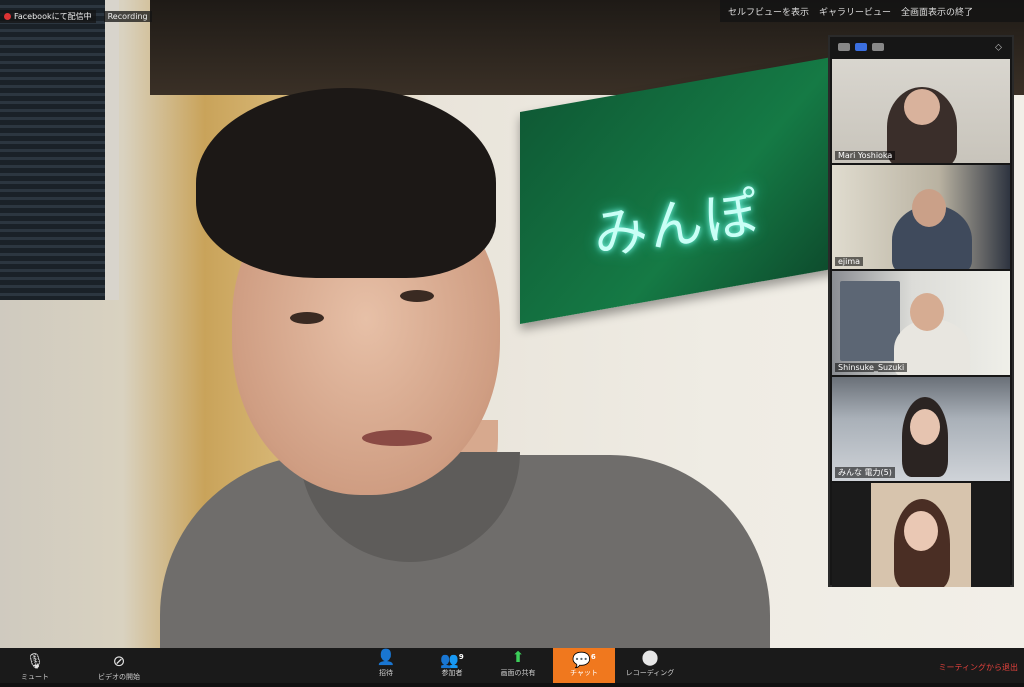 Image resolution: width=1024 pixels, height=687 pixels. I want to click on chat-icon: 💬6, so click(584, 660).